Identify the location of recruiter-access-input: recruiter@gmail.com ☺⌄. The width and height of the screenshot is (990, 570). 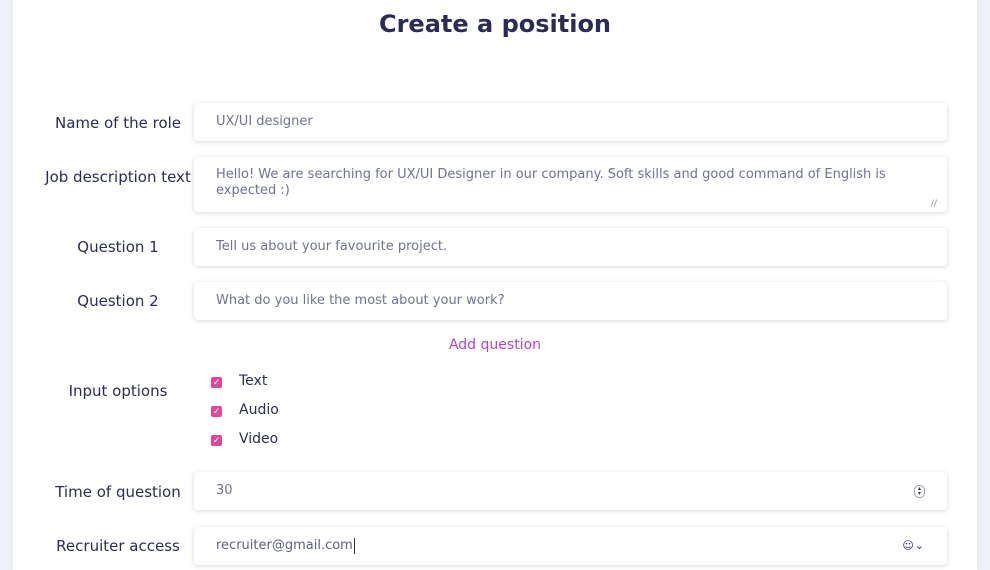
(570, 546).